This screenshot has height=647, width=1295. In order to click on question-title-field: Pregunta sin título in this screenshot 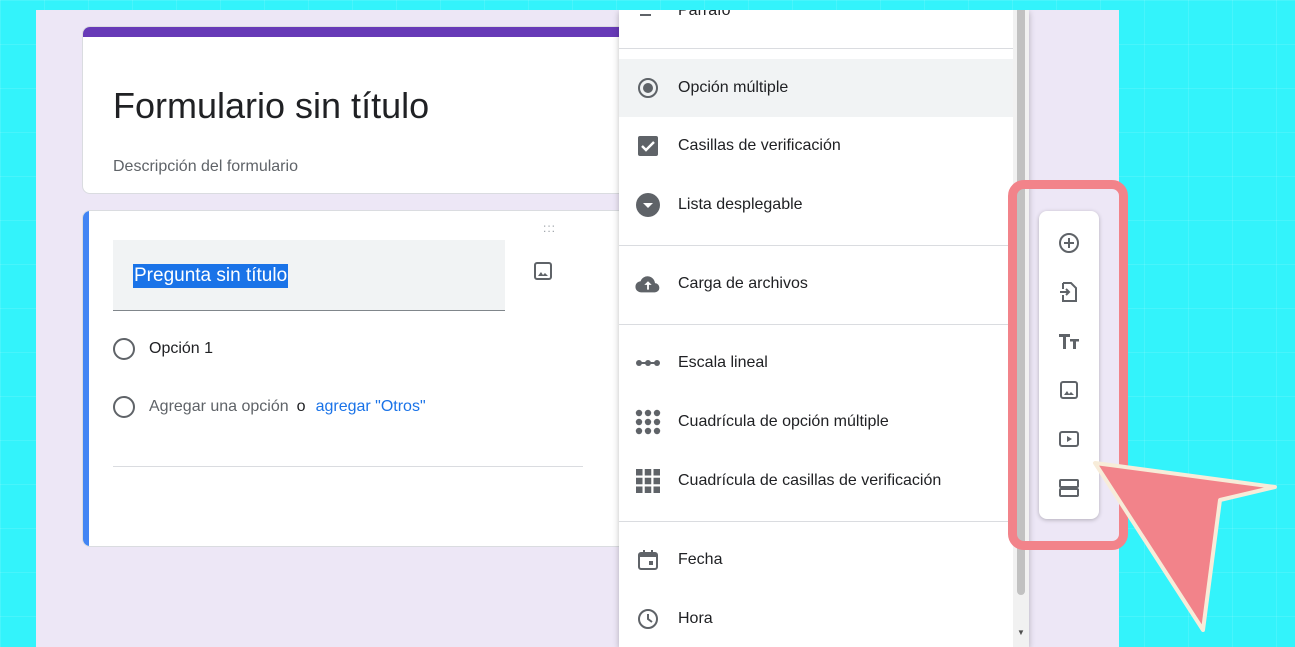, I will do `click(309, 275)`.